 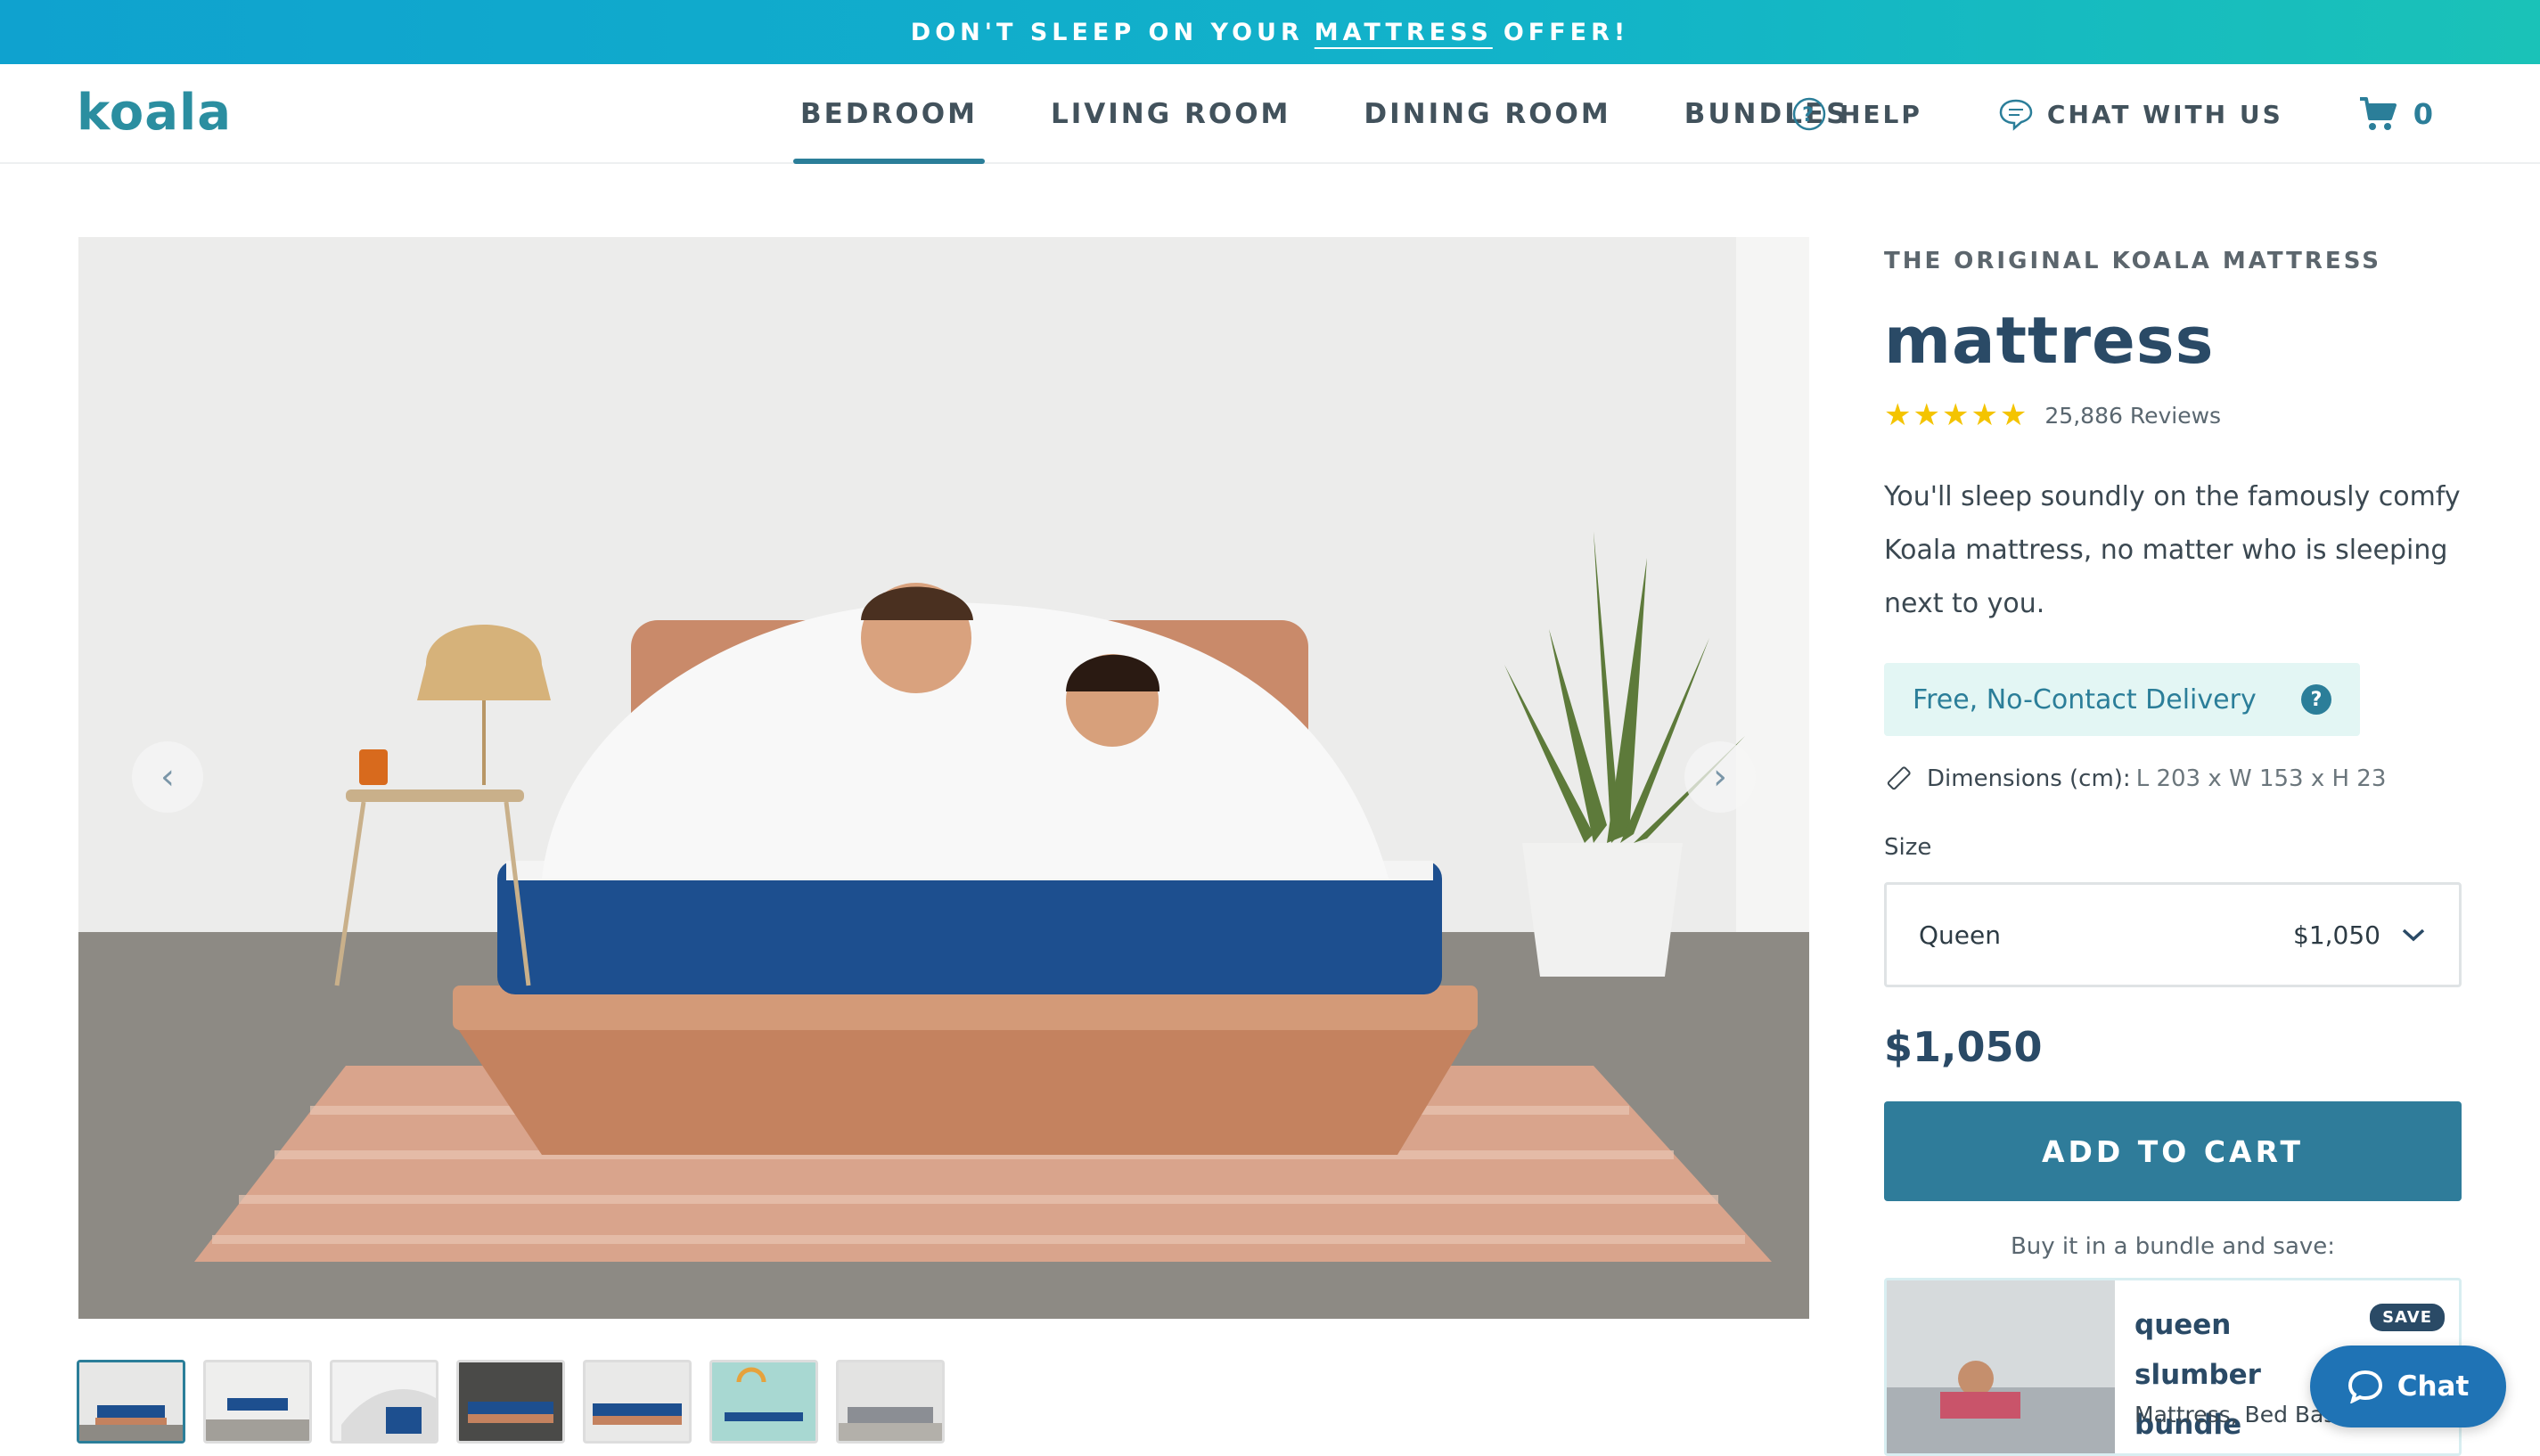 I want to click on carousel-prev-button: ‹, so click(x=167, y=777).